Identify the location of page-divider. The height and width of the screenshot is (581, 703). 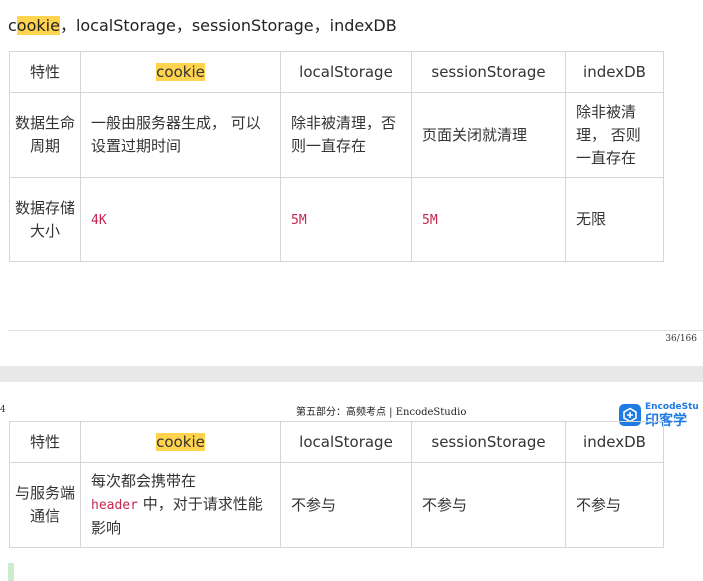
(355, 330).